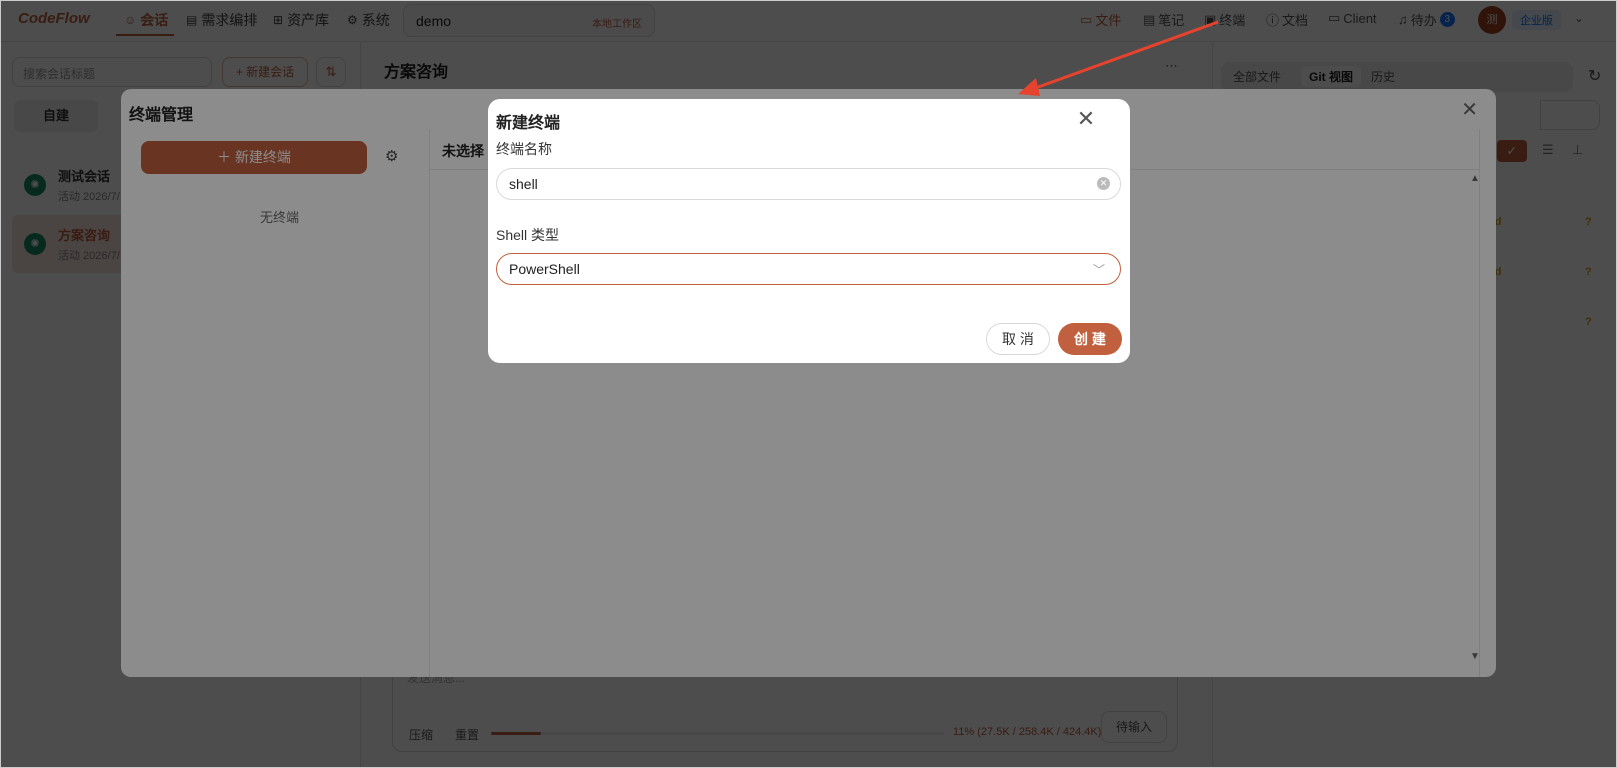  I want to click on shell-type-label: Shell 类型, so click(528, 235).